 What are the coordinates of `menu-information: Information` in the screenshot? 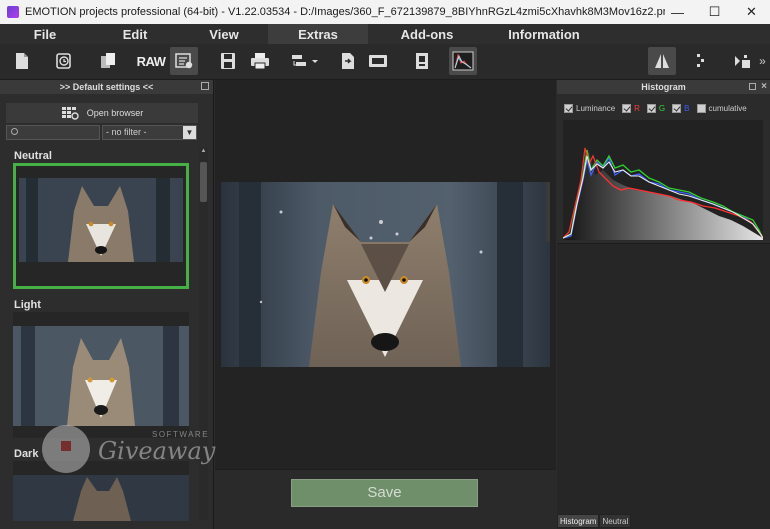 It's located at (544, 34).